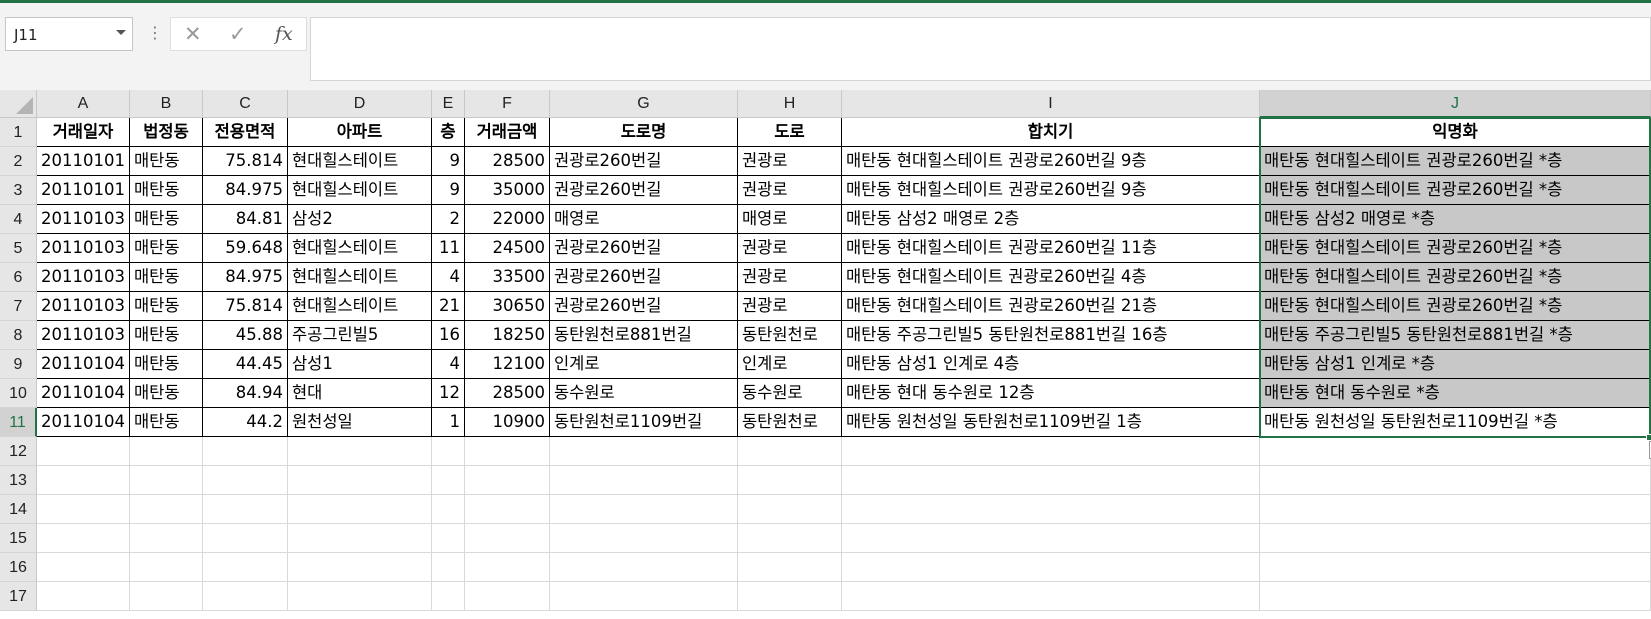  I want to click on data-cell: 18250, so click(507, 335).